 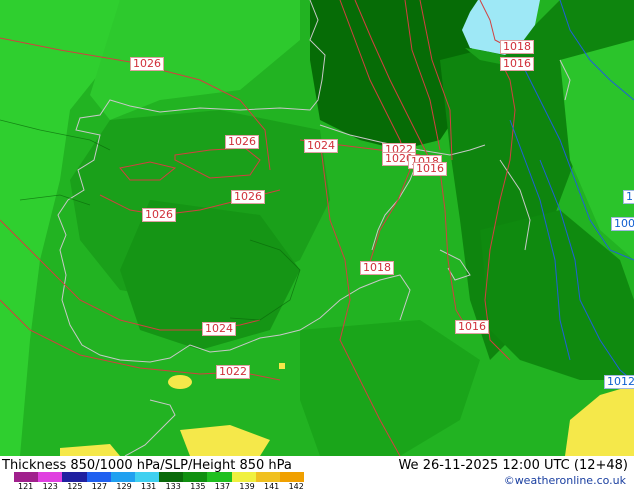 I want to click on color-legend, so click(x=159, y=477).